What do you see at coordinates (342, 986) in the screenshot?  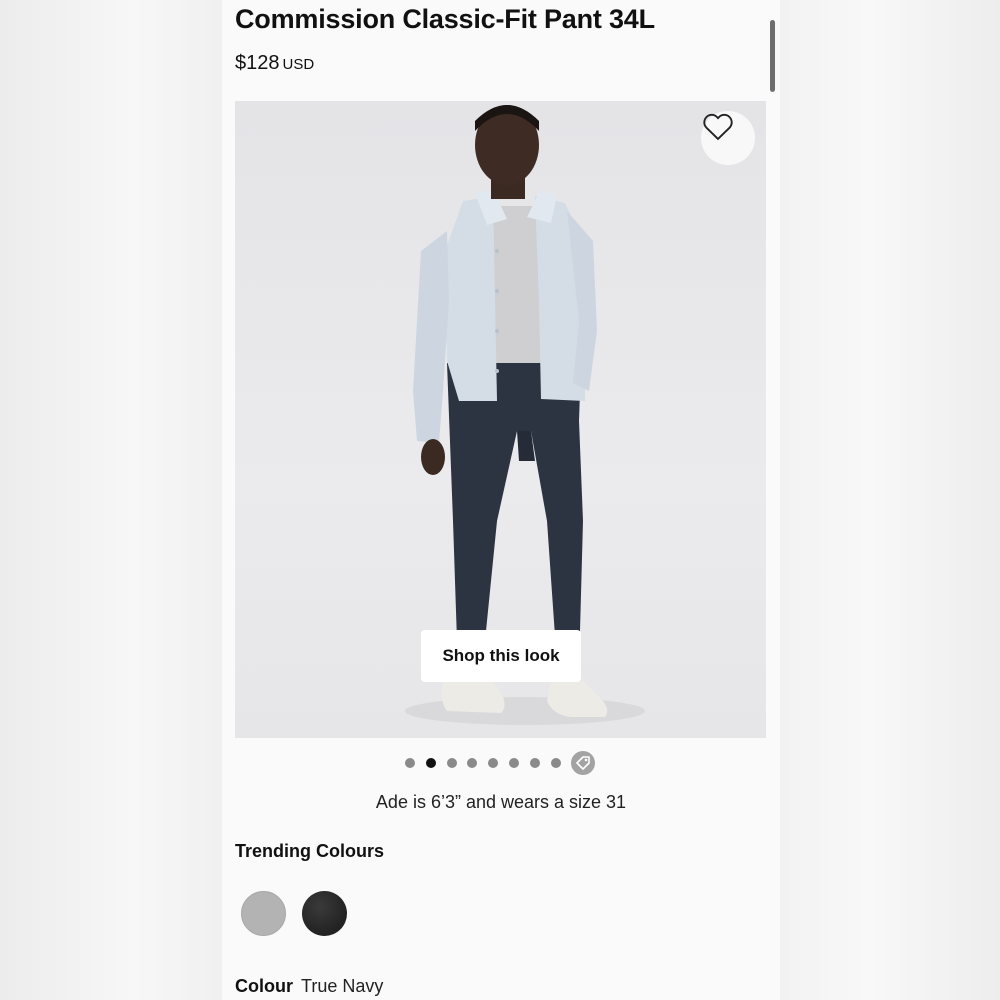 I see `colour-value: True Navy` at bounding box center [342, 986].